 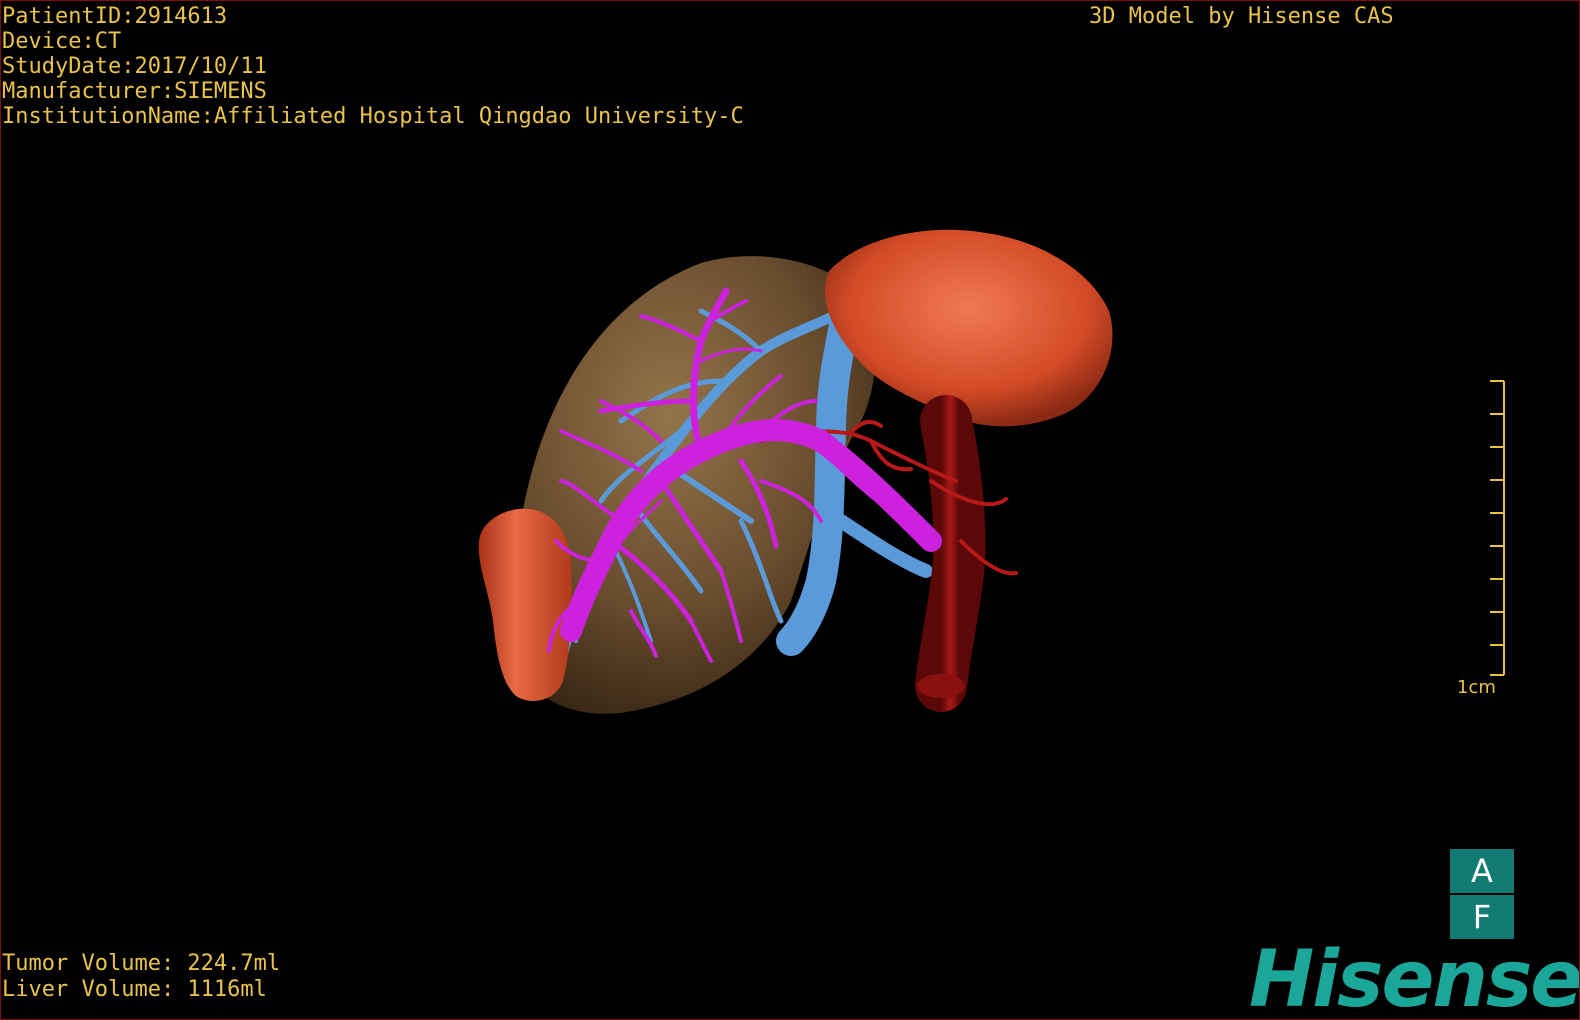 What do you see at coordinates (1482, 917) in the screenshot?
I see `orientation-foot-label: F` at bounding box center [1482, 917].